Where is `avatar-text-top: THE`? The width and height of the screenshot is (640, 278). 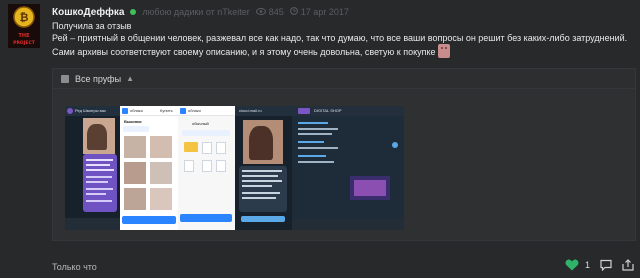
avatar-text-top: THE is located at coordinates (24, 36).